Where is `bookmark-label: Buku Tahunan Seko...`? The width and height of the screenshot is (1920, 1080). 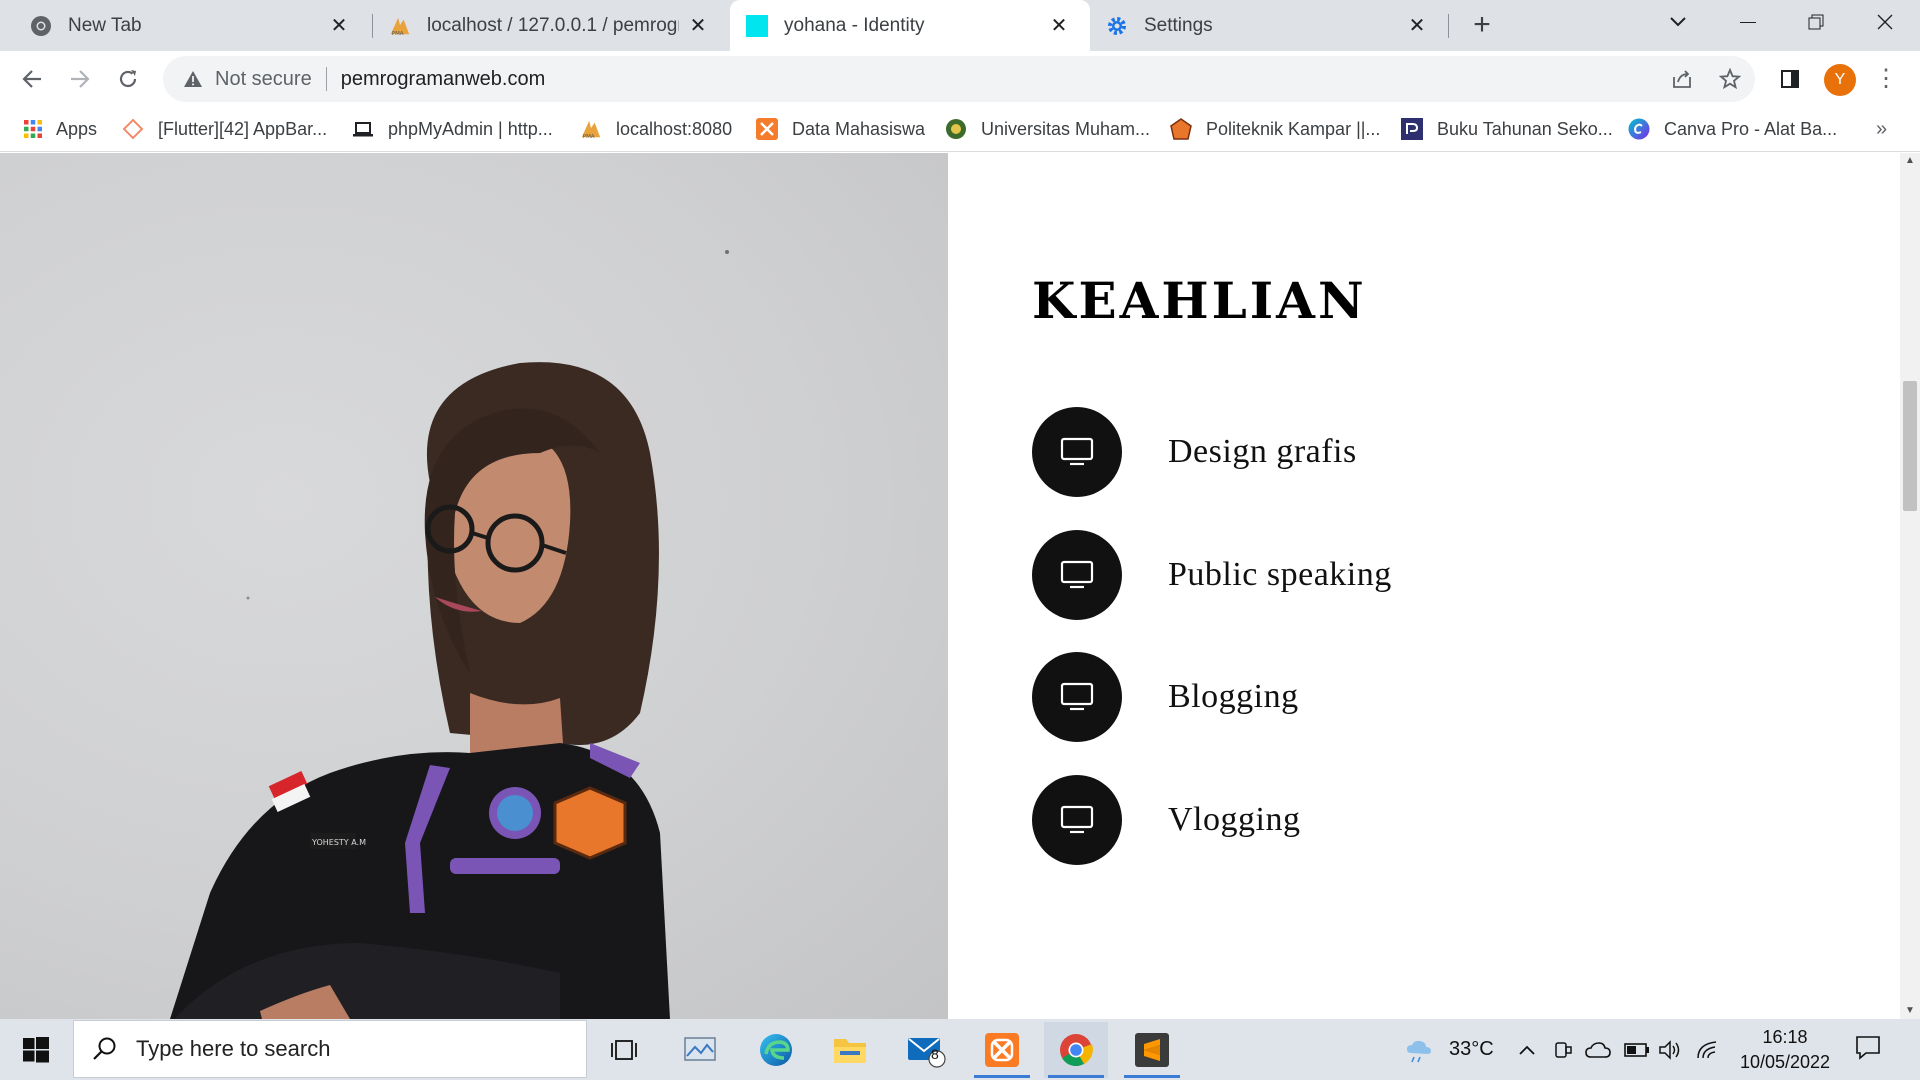 bookmark-label: Buku Tahunan Seko... is located at coordinates (1525, 128).